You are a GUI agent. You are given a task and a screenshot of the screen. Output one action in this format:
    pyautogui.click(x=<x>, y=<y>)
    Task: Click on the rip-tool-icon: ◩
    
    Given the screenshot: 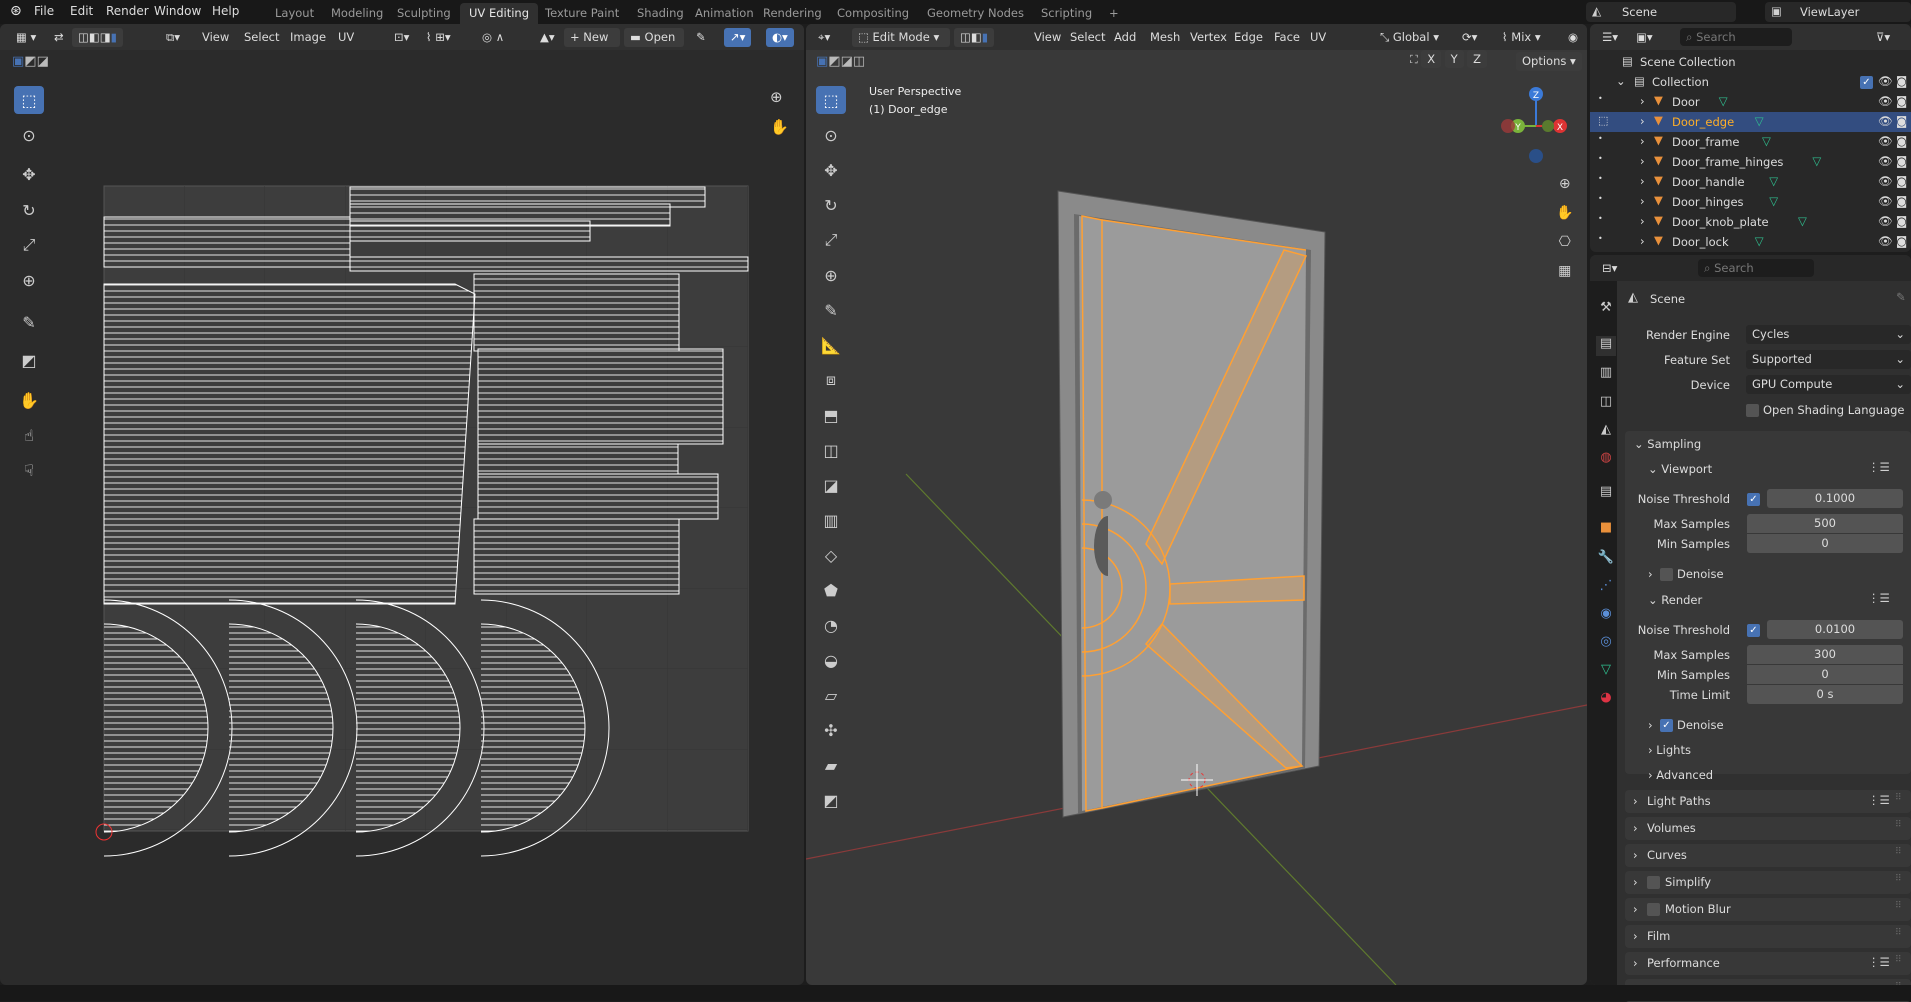 What is the action you would take?
    pyautogui.click(x=831, y=800)
    